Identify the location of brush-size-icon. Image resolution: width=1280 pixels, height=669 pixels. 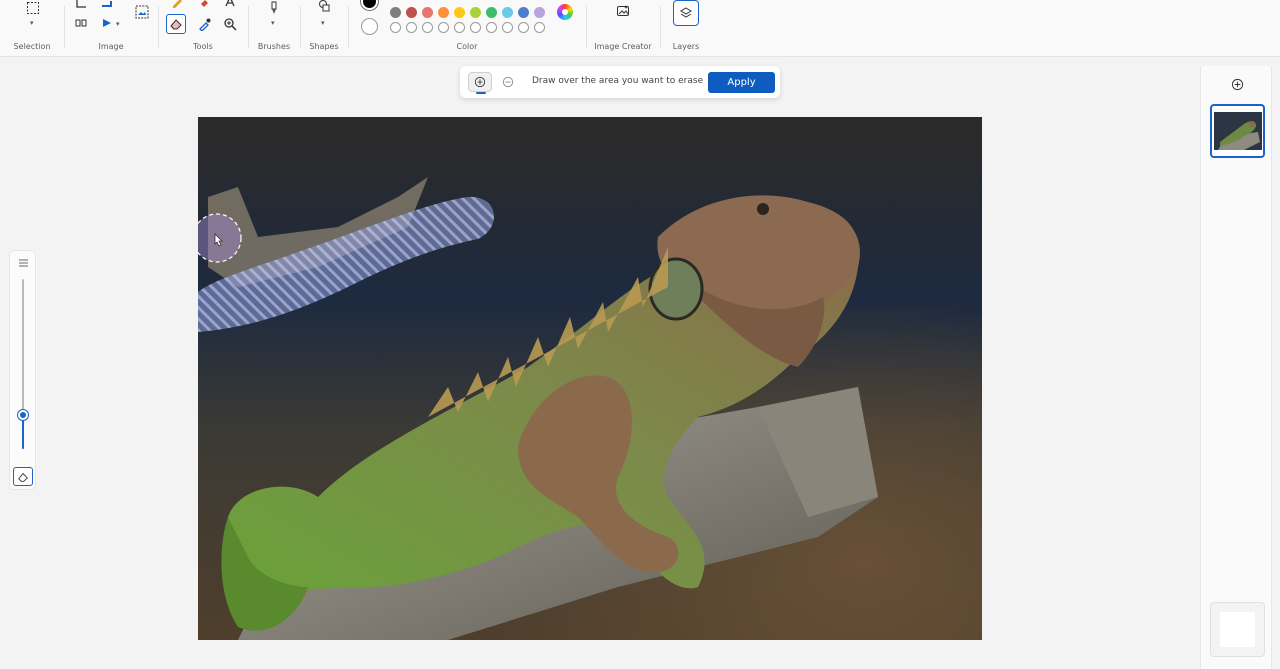
(23, 263).